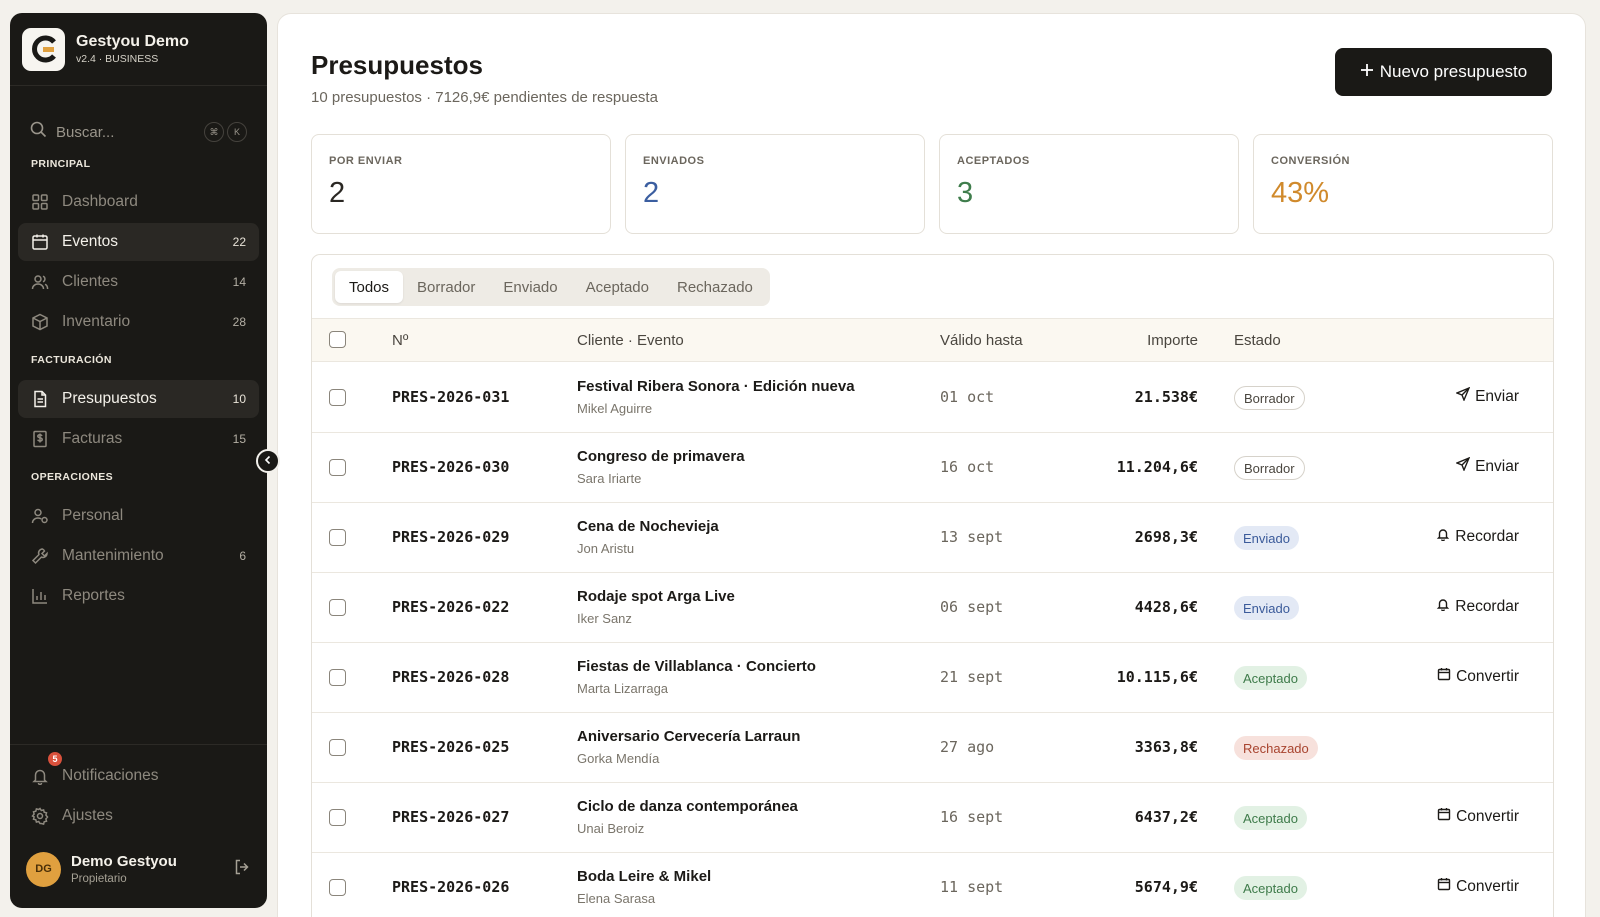 This screenshot has height=917, width=1600. What do you see at coordinates (242, 869) in the screenshot?
I see `logout-icon` at bounding box center [242, 869].